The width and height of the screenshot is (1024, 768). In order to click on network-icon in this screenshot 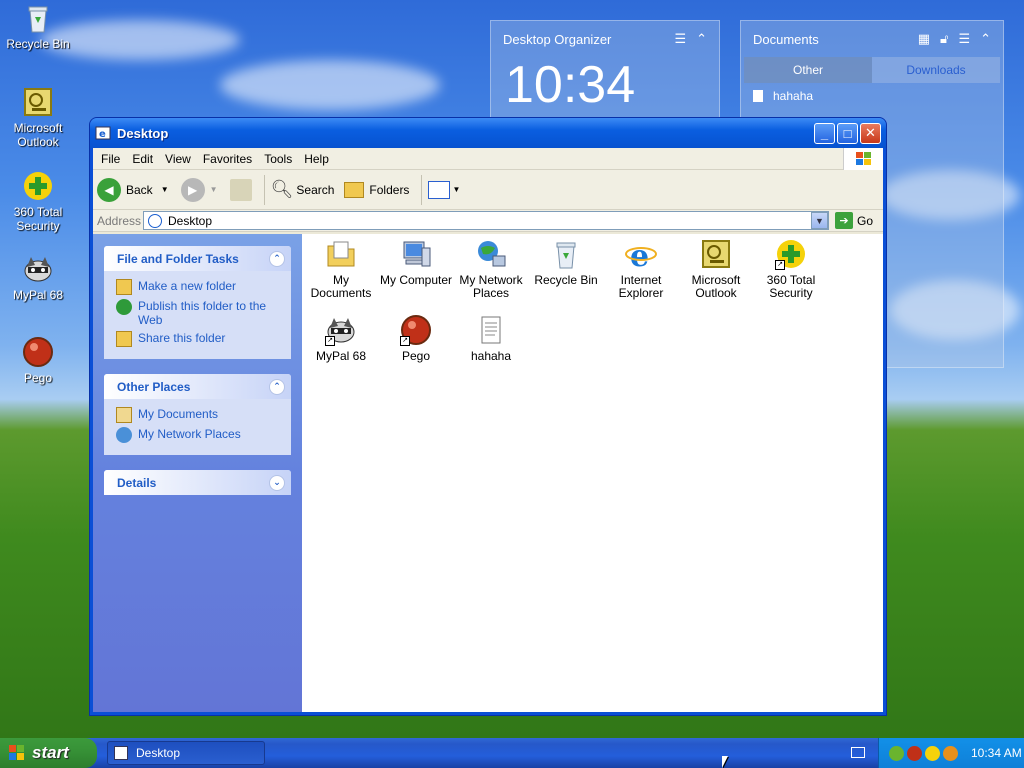, I will do `click(124, 435)`.